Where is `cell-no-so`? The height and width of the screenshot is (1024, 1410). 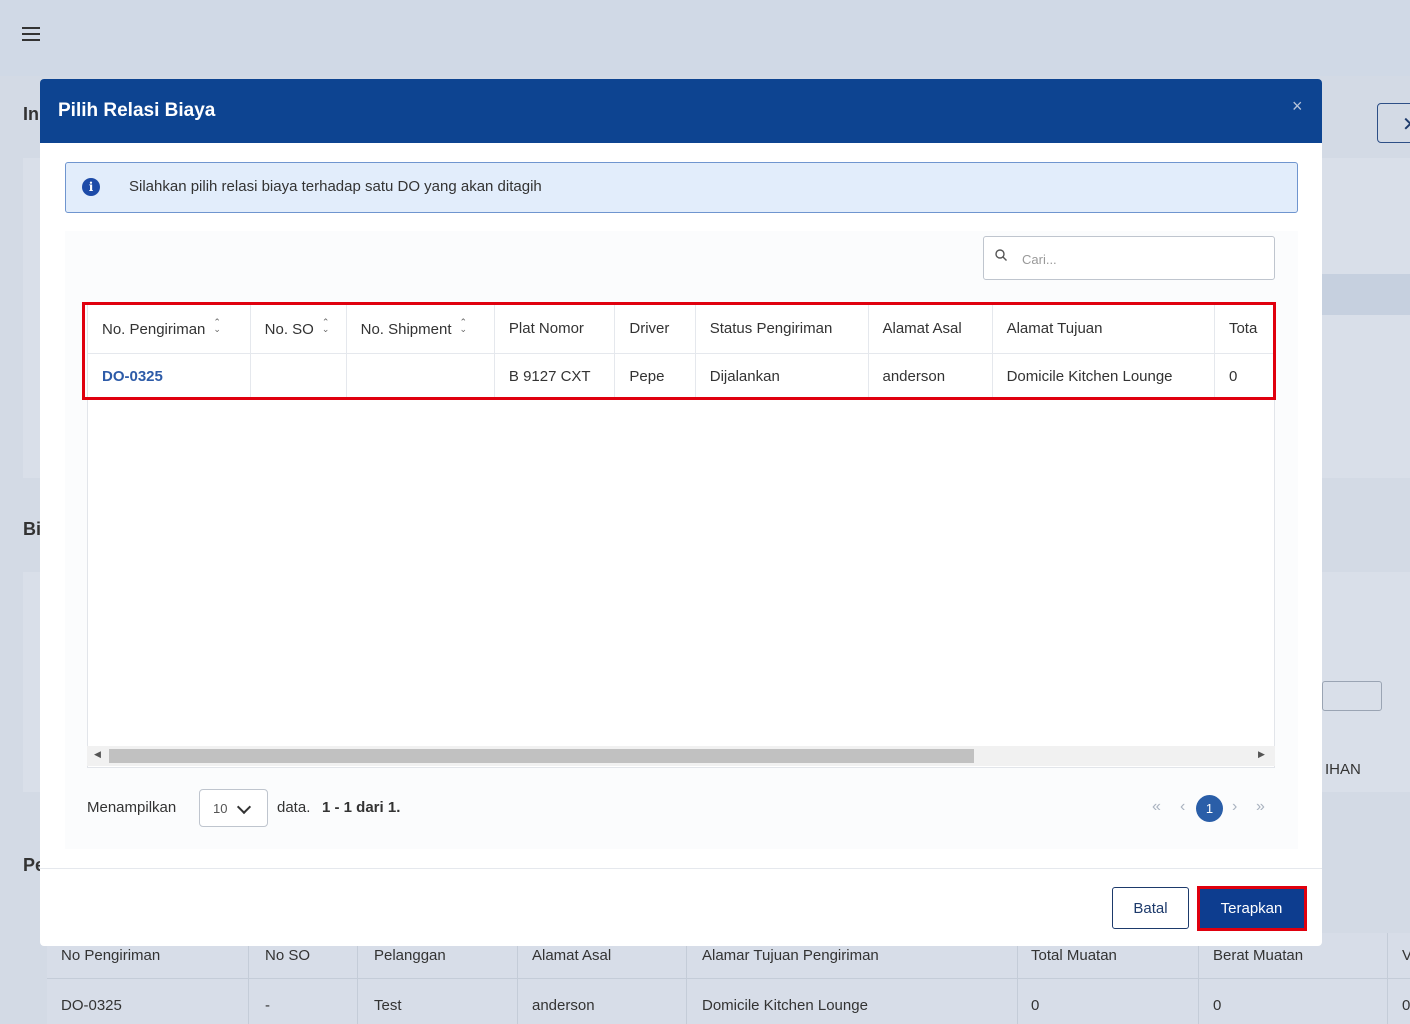
cell-no-so is located at coordinates (298, 376).